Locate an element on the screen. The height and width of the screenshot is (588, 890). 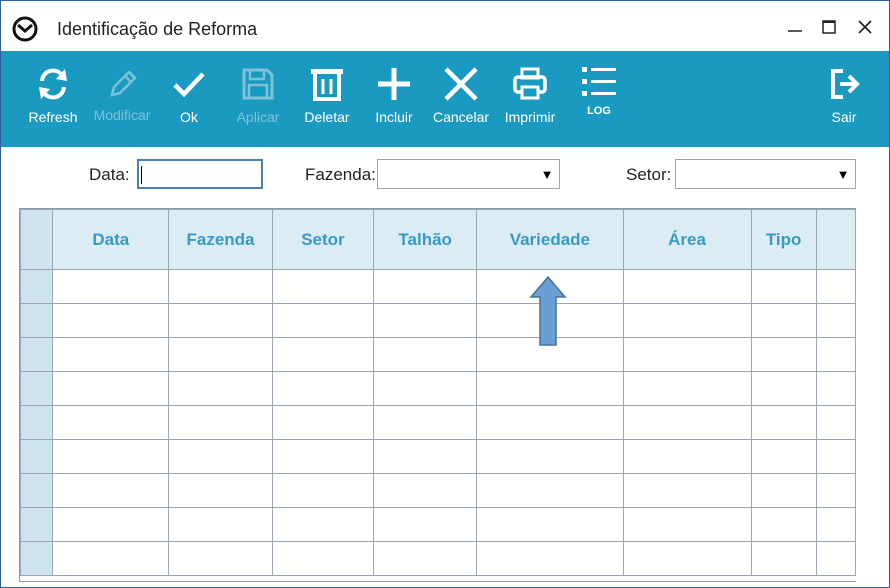
column-header-tipo: Tipo is located at coordinates (783, 239).